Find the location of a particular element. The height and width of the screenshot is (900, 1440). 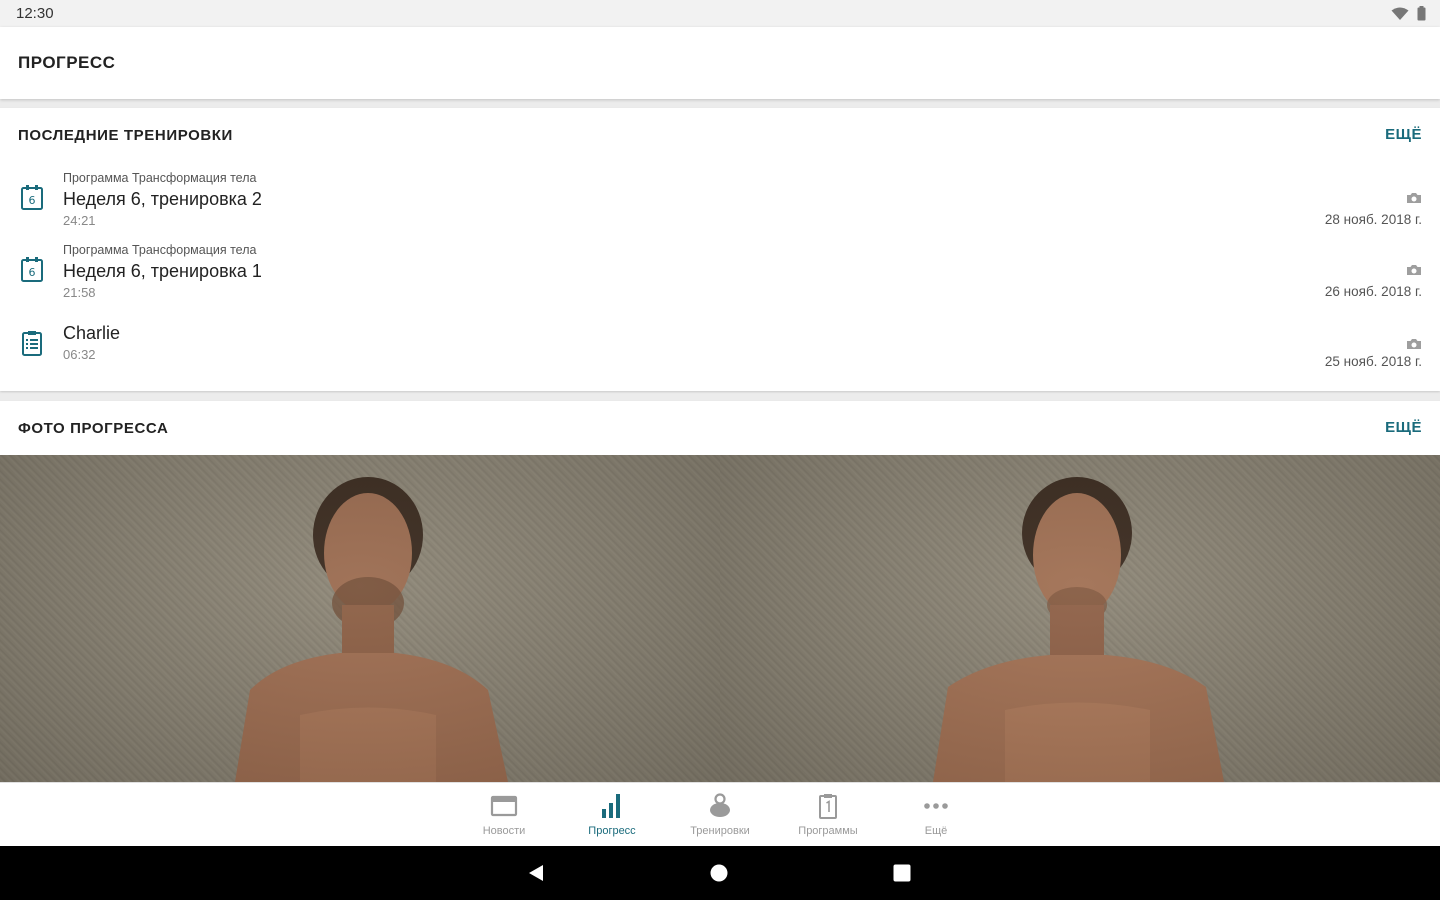

workout-title: Charlie is located at coordinates (92, 333).